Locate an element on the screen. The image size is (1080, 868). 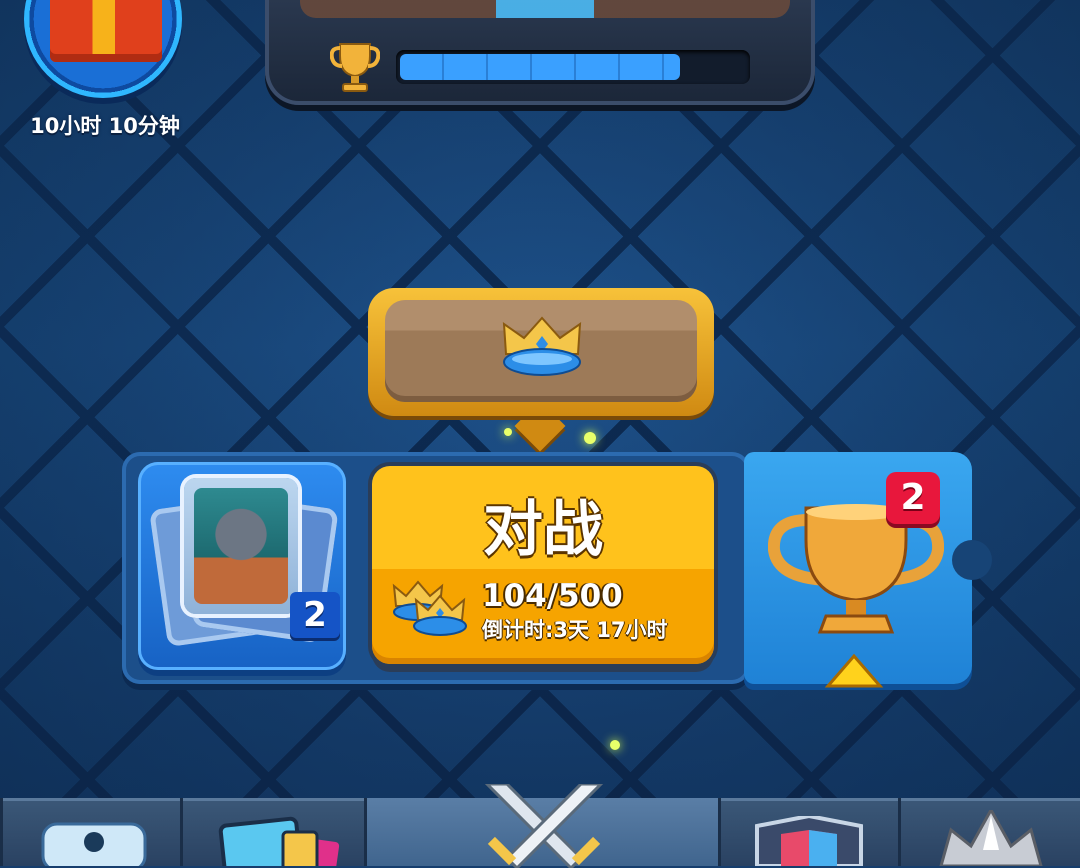
bowler-card-art is located at coordinates (241, 546).